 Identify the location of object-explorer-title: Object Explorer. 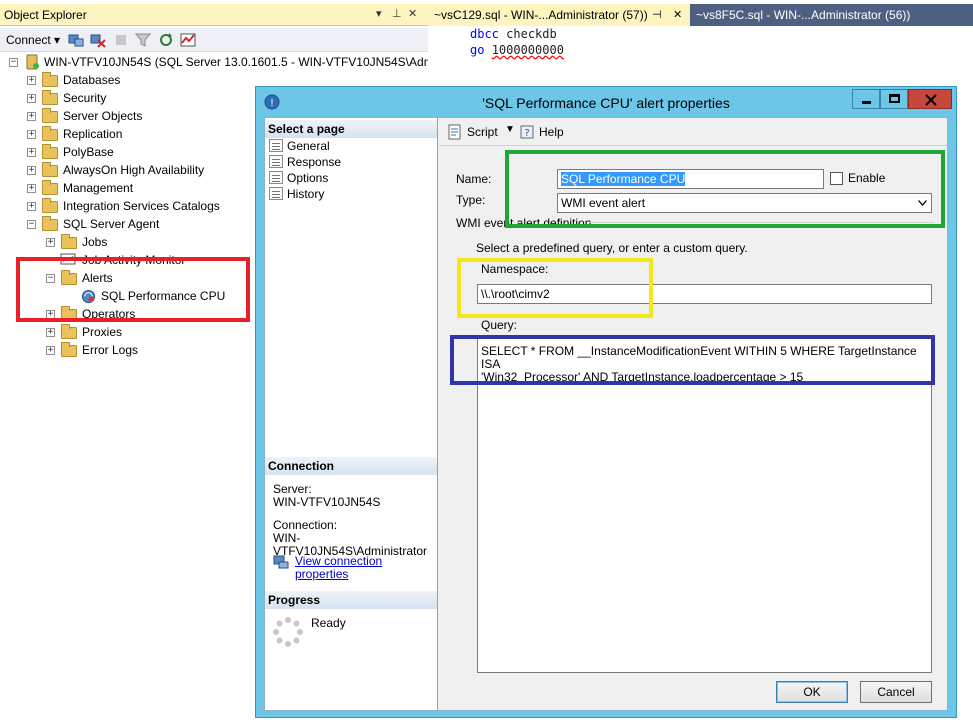
(45, 15).